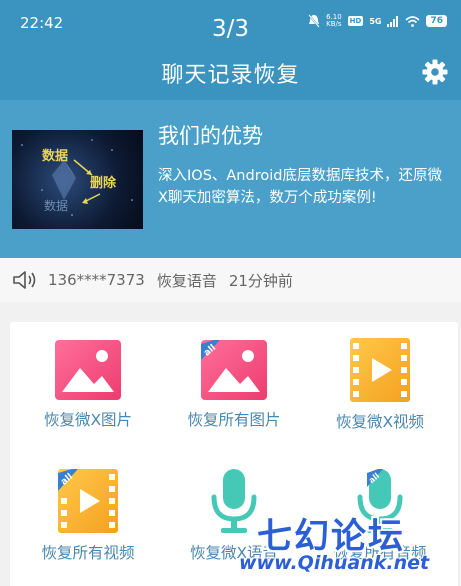 This screenshot has width=461, height=586. What do you see at coordinates (55, 156) in the screenshot?
I see `banner-word-data: 数据` at bounding box center [55, 156].